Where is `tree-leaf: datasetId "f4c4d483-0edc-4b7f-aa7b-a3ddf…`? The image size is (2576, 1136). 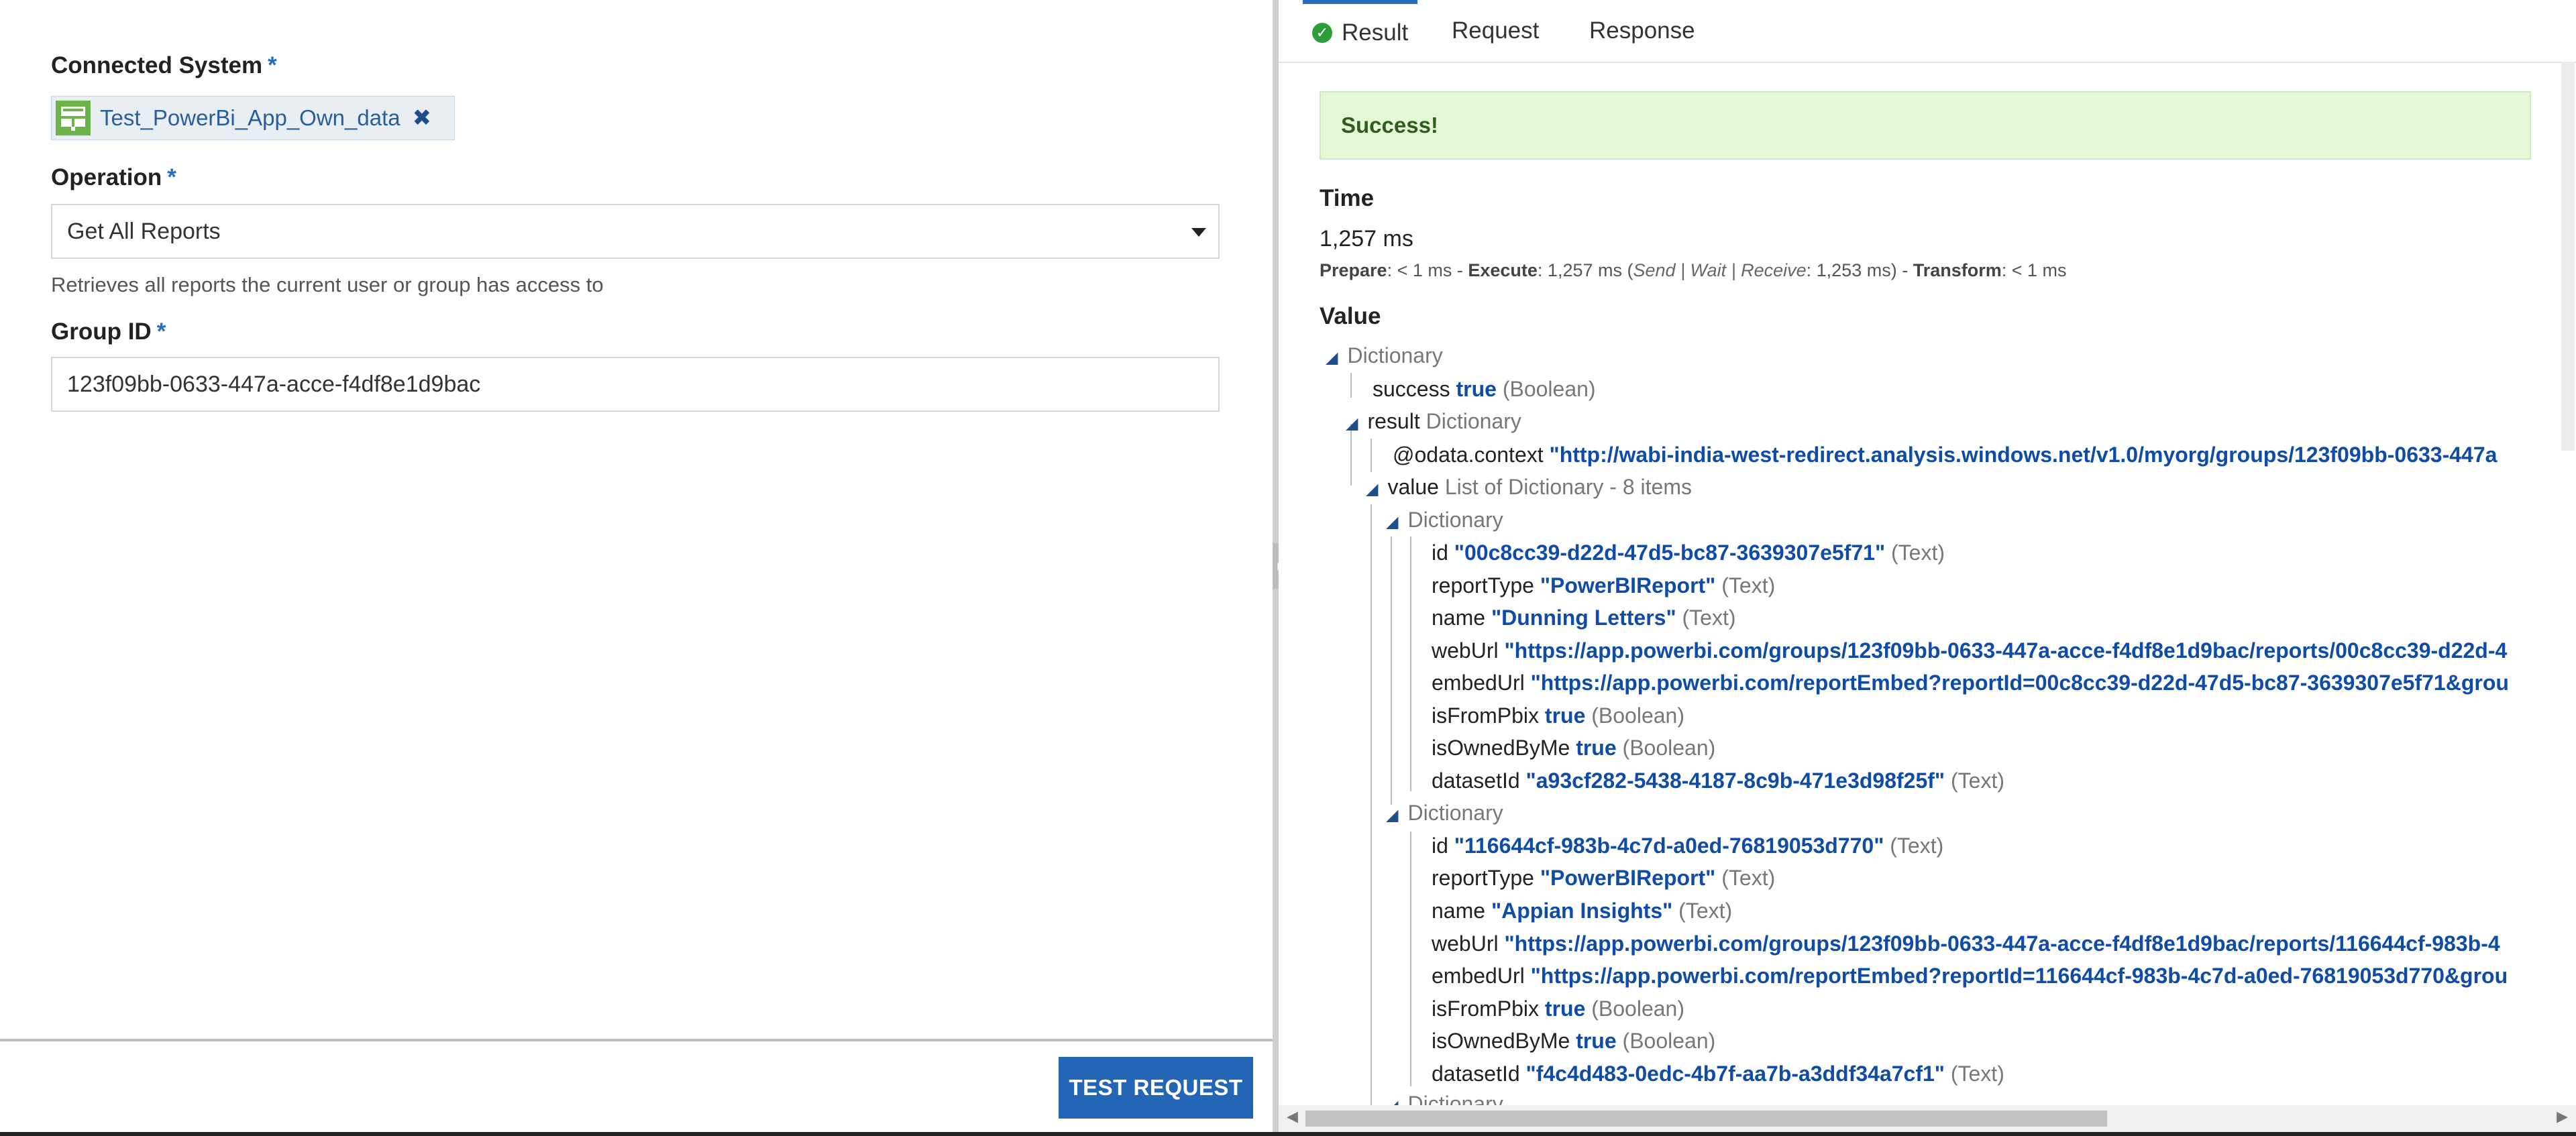
tree-leaf: datasetId "f4c4d483-0edc-4b7f-aa7b-a3ddf… is located at coordinates (1718, 1074).